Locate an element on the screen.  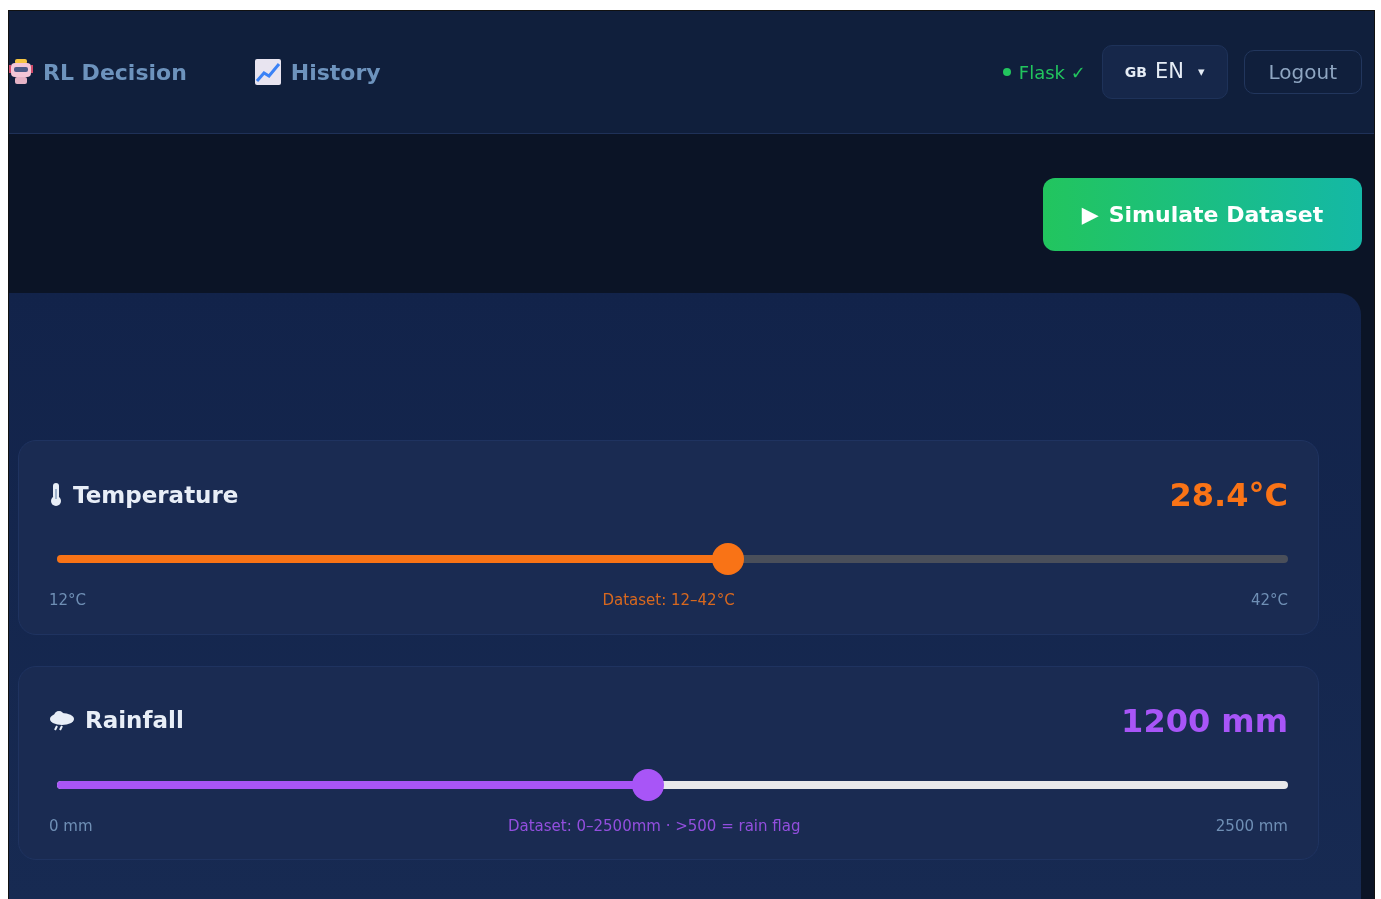
nav-link: RL Decision is located at coordinates (98, 72).